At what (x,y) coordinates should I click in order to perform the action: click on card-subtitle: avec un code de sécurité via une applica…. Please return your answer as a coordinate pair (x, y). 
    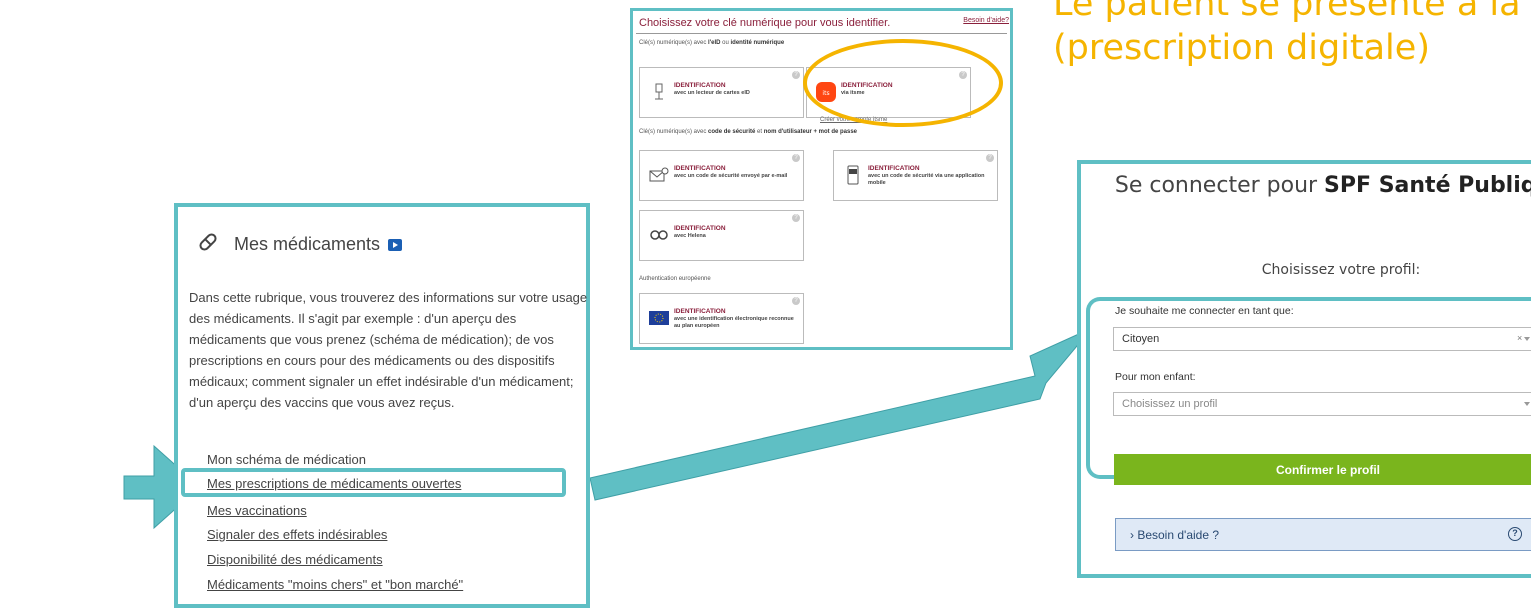
    Looking at the image, I should click on (926, 179).